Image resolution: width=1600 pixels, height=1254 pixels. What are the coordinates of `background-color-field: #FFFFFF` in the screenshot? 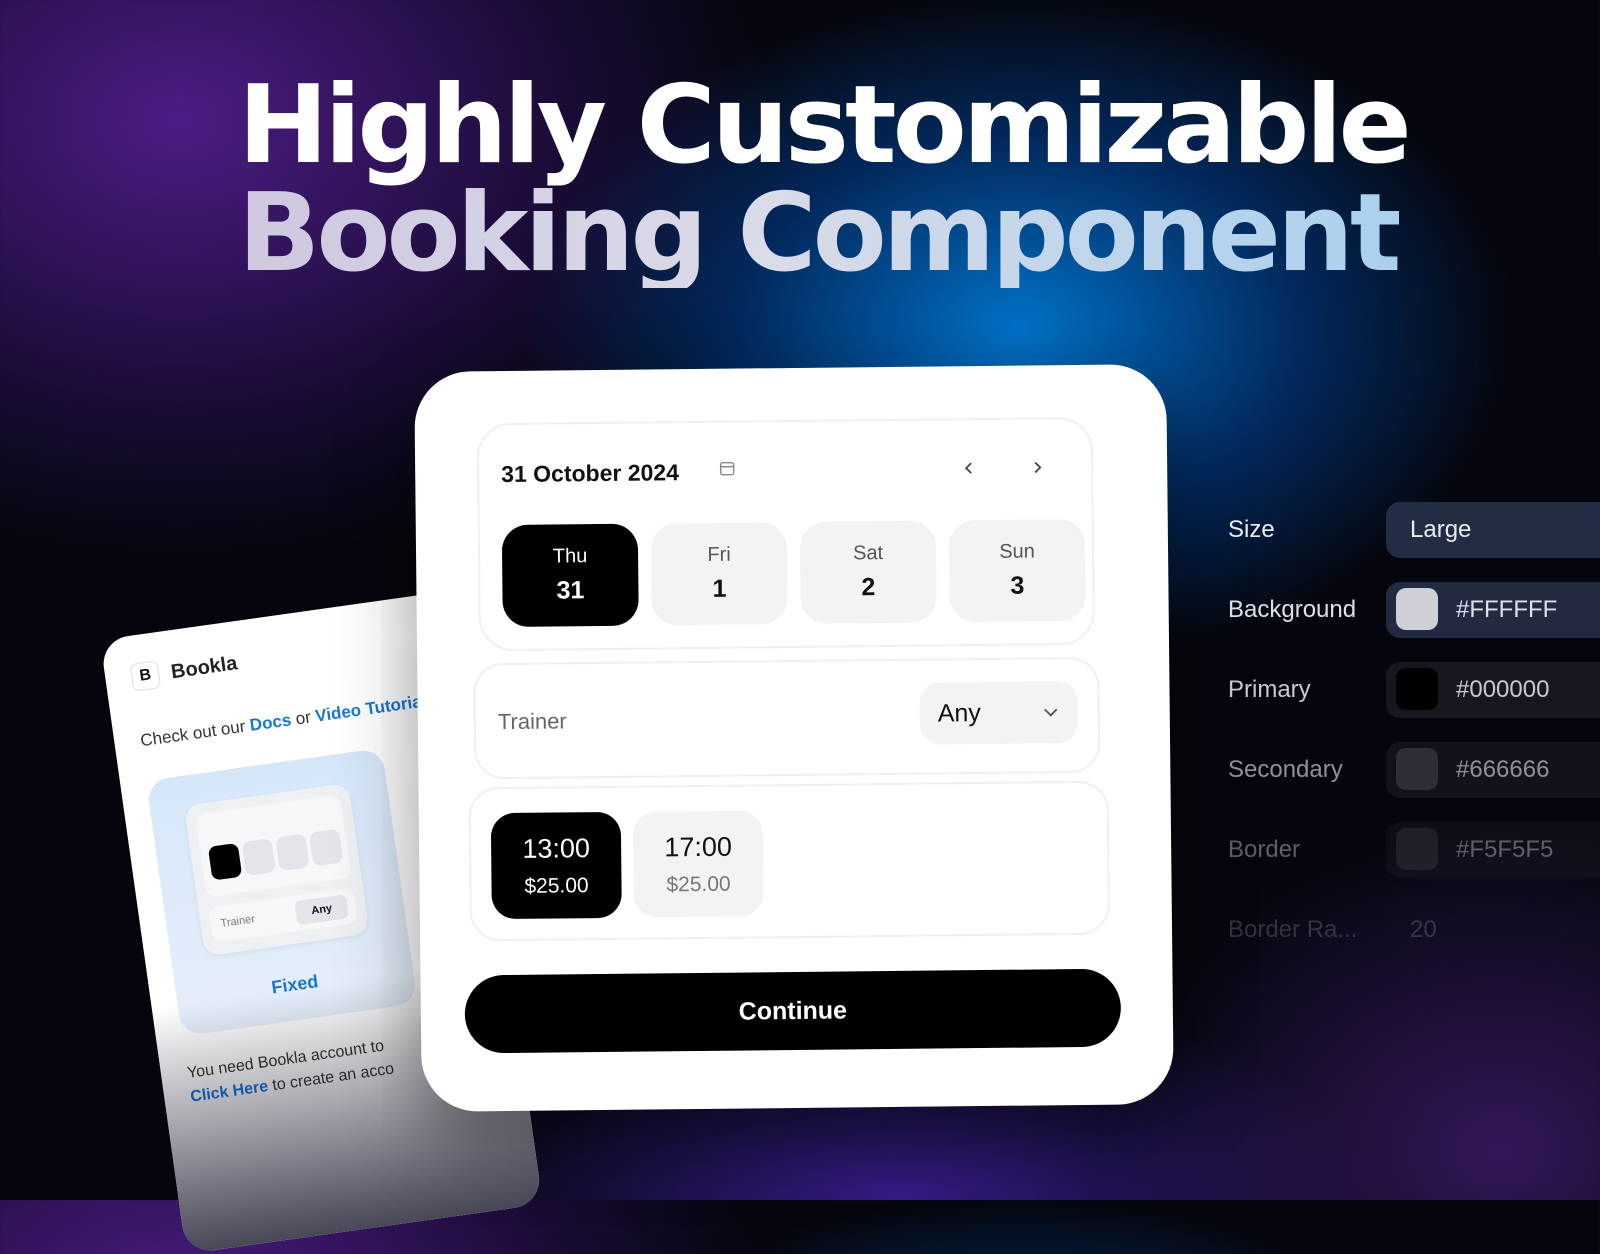 It's located at (1493, 610).